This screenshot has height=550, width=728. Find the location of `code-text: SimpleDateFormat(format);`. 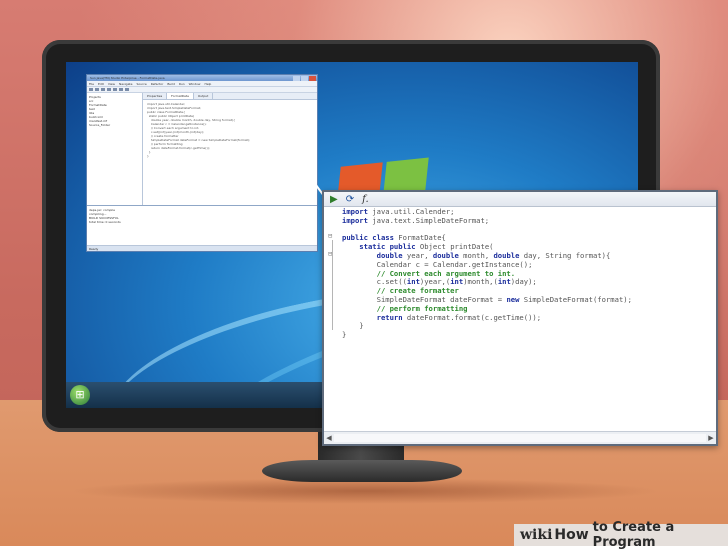

code-text: SimpleDateFormat(format); is located at coordinates (575, 299).